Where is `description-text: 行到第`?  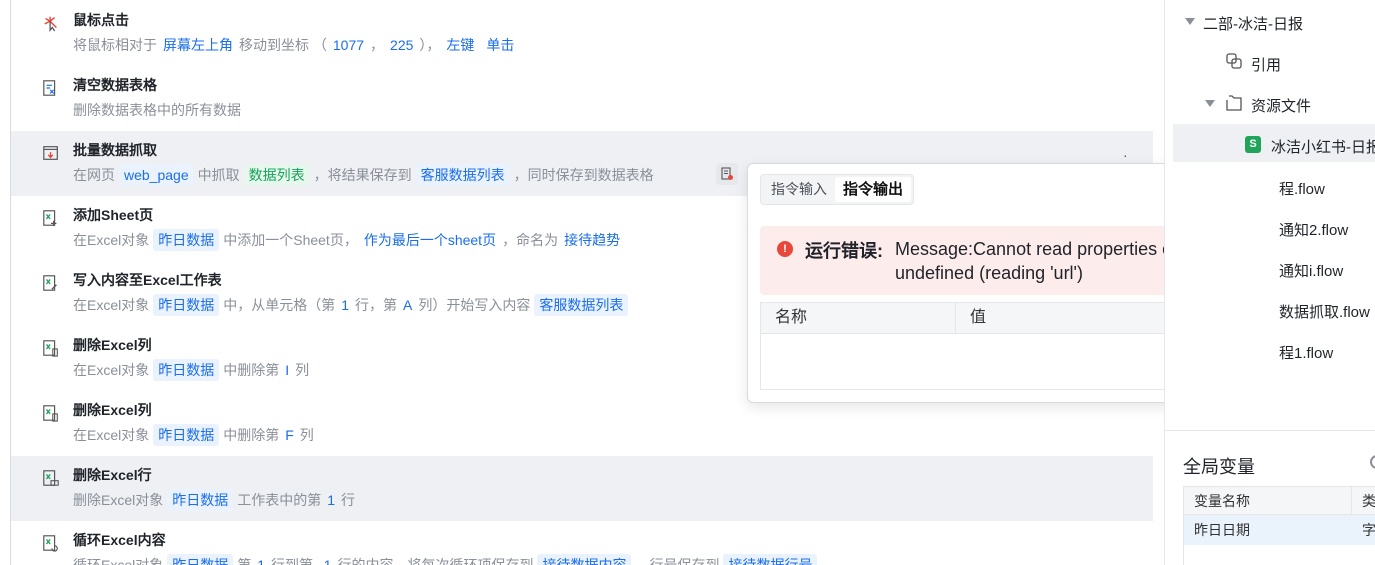
description-text: 行到第 is located at coordinates (292, 561).